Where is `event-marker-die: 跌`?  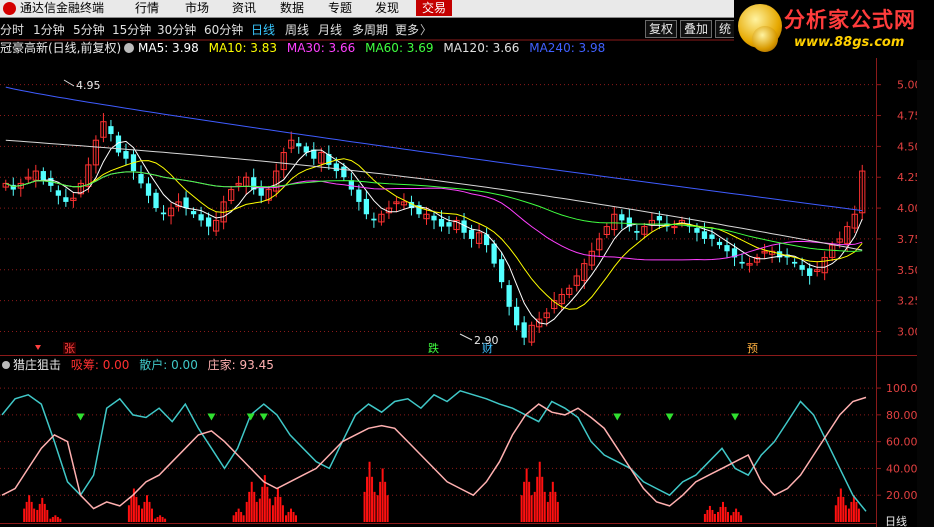
event-marker-die: 跌 is located at coordinates (433, 348).